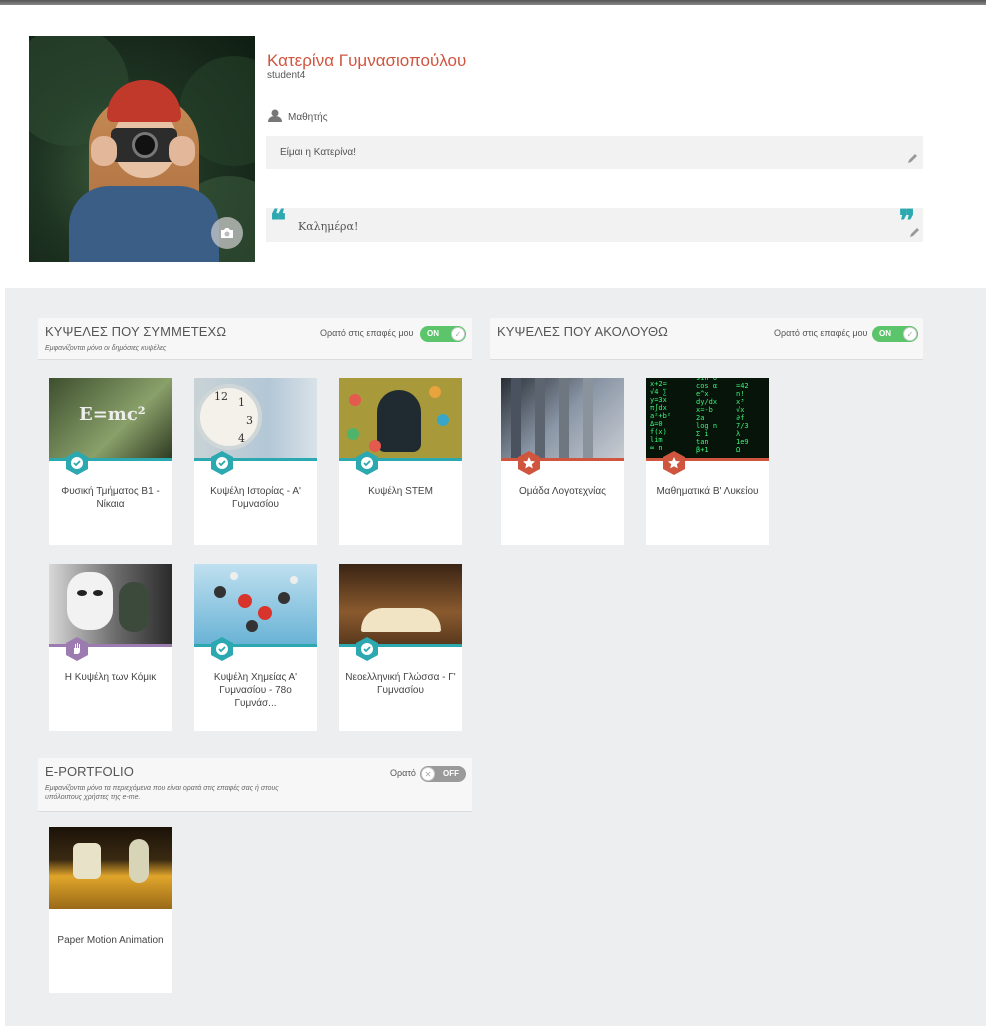 This screenshot has width=986, height=1026. What do you see at coordinates (77, 649) in the screenshot?
I see `hand-icon` at bounding box center [77, 649].